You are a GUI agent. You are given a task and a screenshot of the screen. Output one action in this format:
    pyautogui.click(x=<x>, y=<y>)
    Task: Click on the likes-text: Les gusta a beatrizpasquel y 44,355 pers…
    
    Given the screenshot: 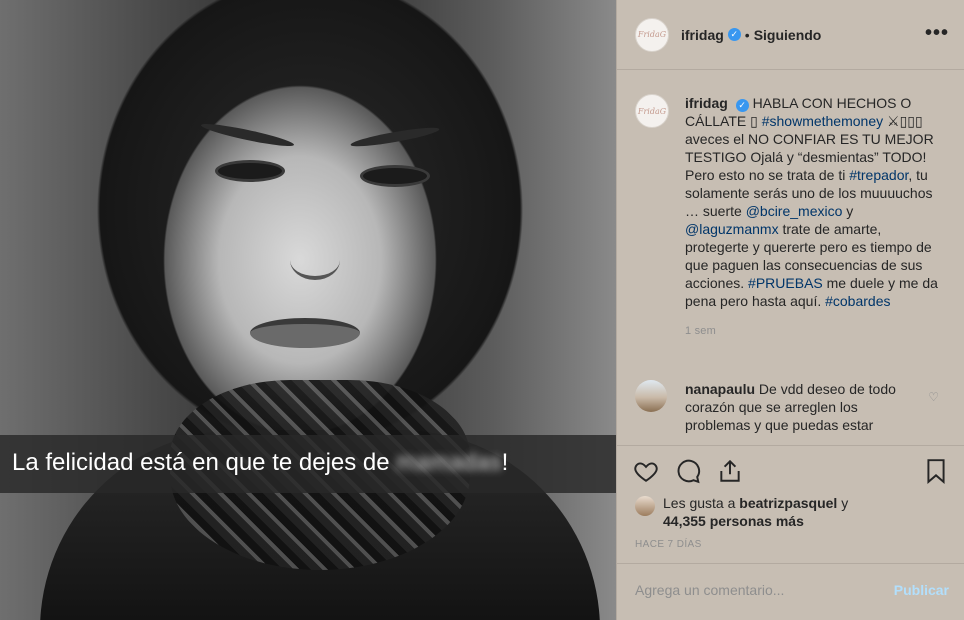 What is the action you would take?
    pyautogui.click(x=755, y=512)
    